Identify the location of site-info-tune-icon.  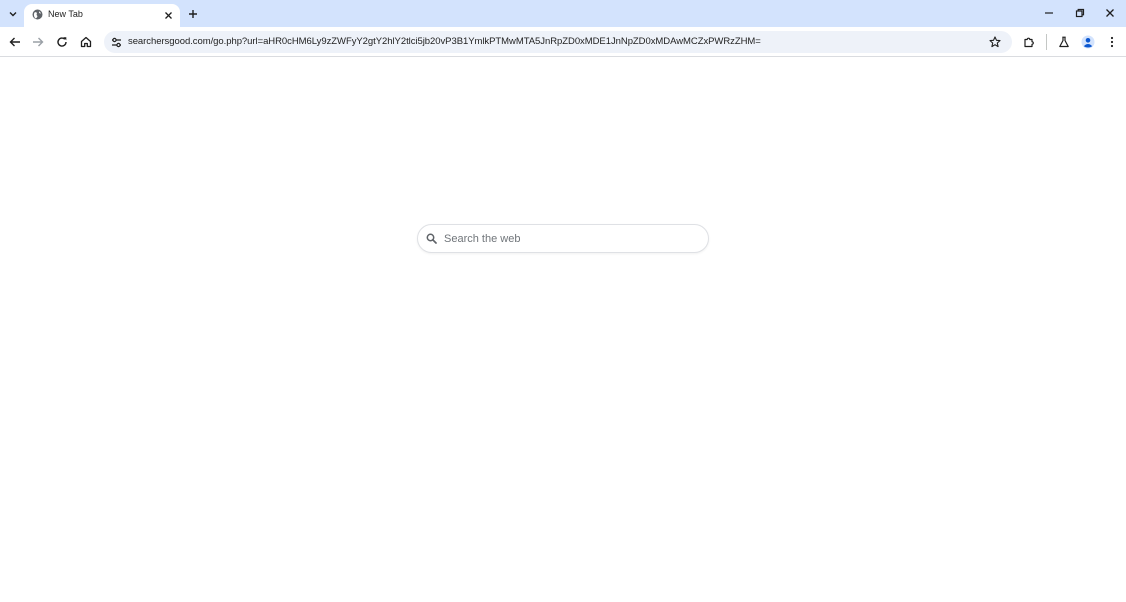
(116, 42).